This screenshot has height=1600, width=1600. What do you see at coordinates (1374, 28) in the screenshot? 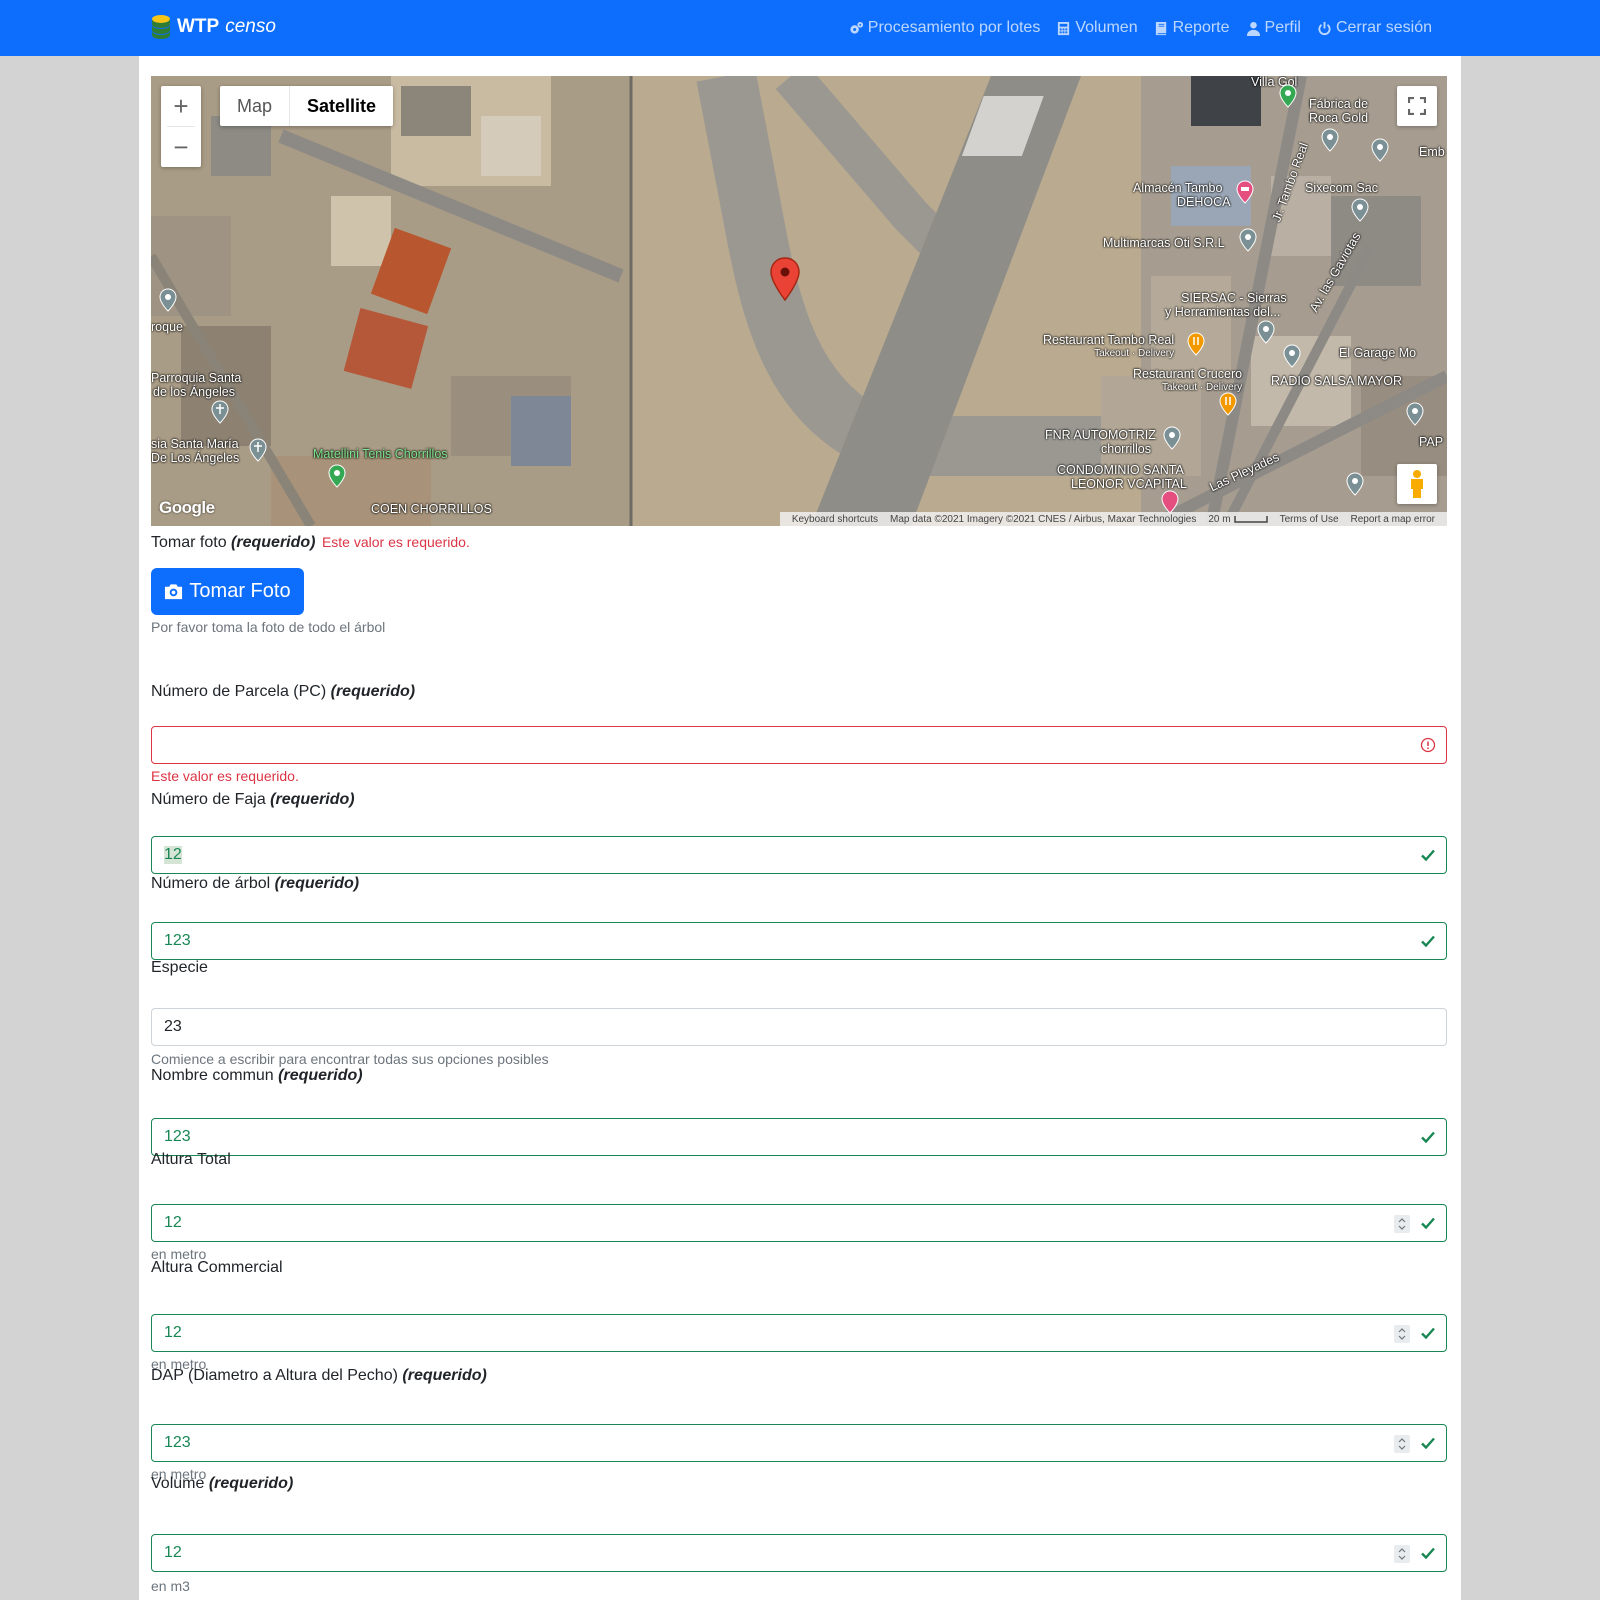
I see `nav-cerrar-sesion: Cerrar sesión` at bounding box center [1374, 28].